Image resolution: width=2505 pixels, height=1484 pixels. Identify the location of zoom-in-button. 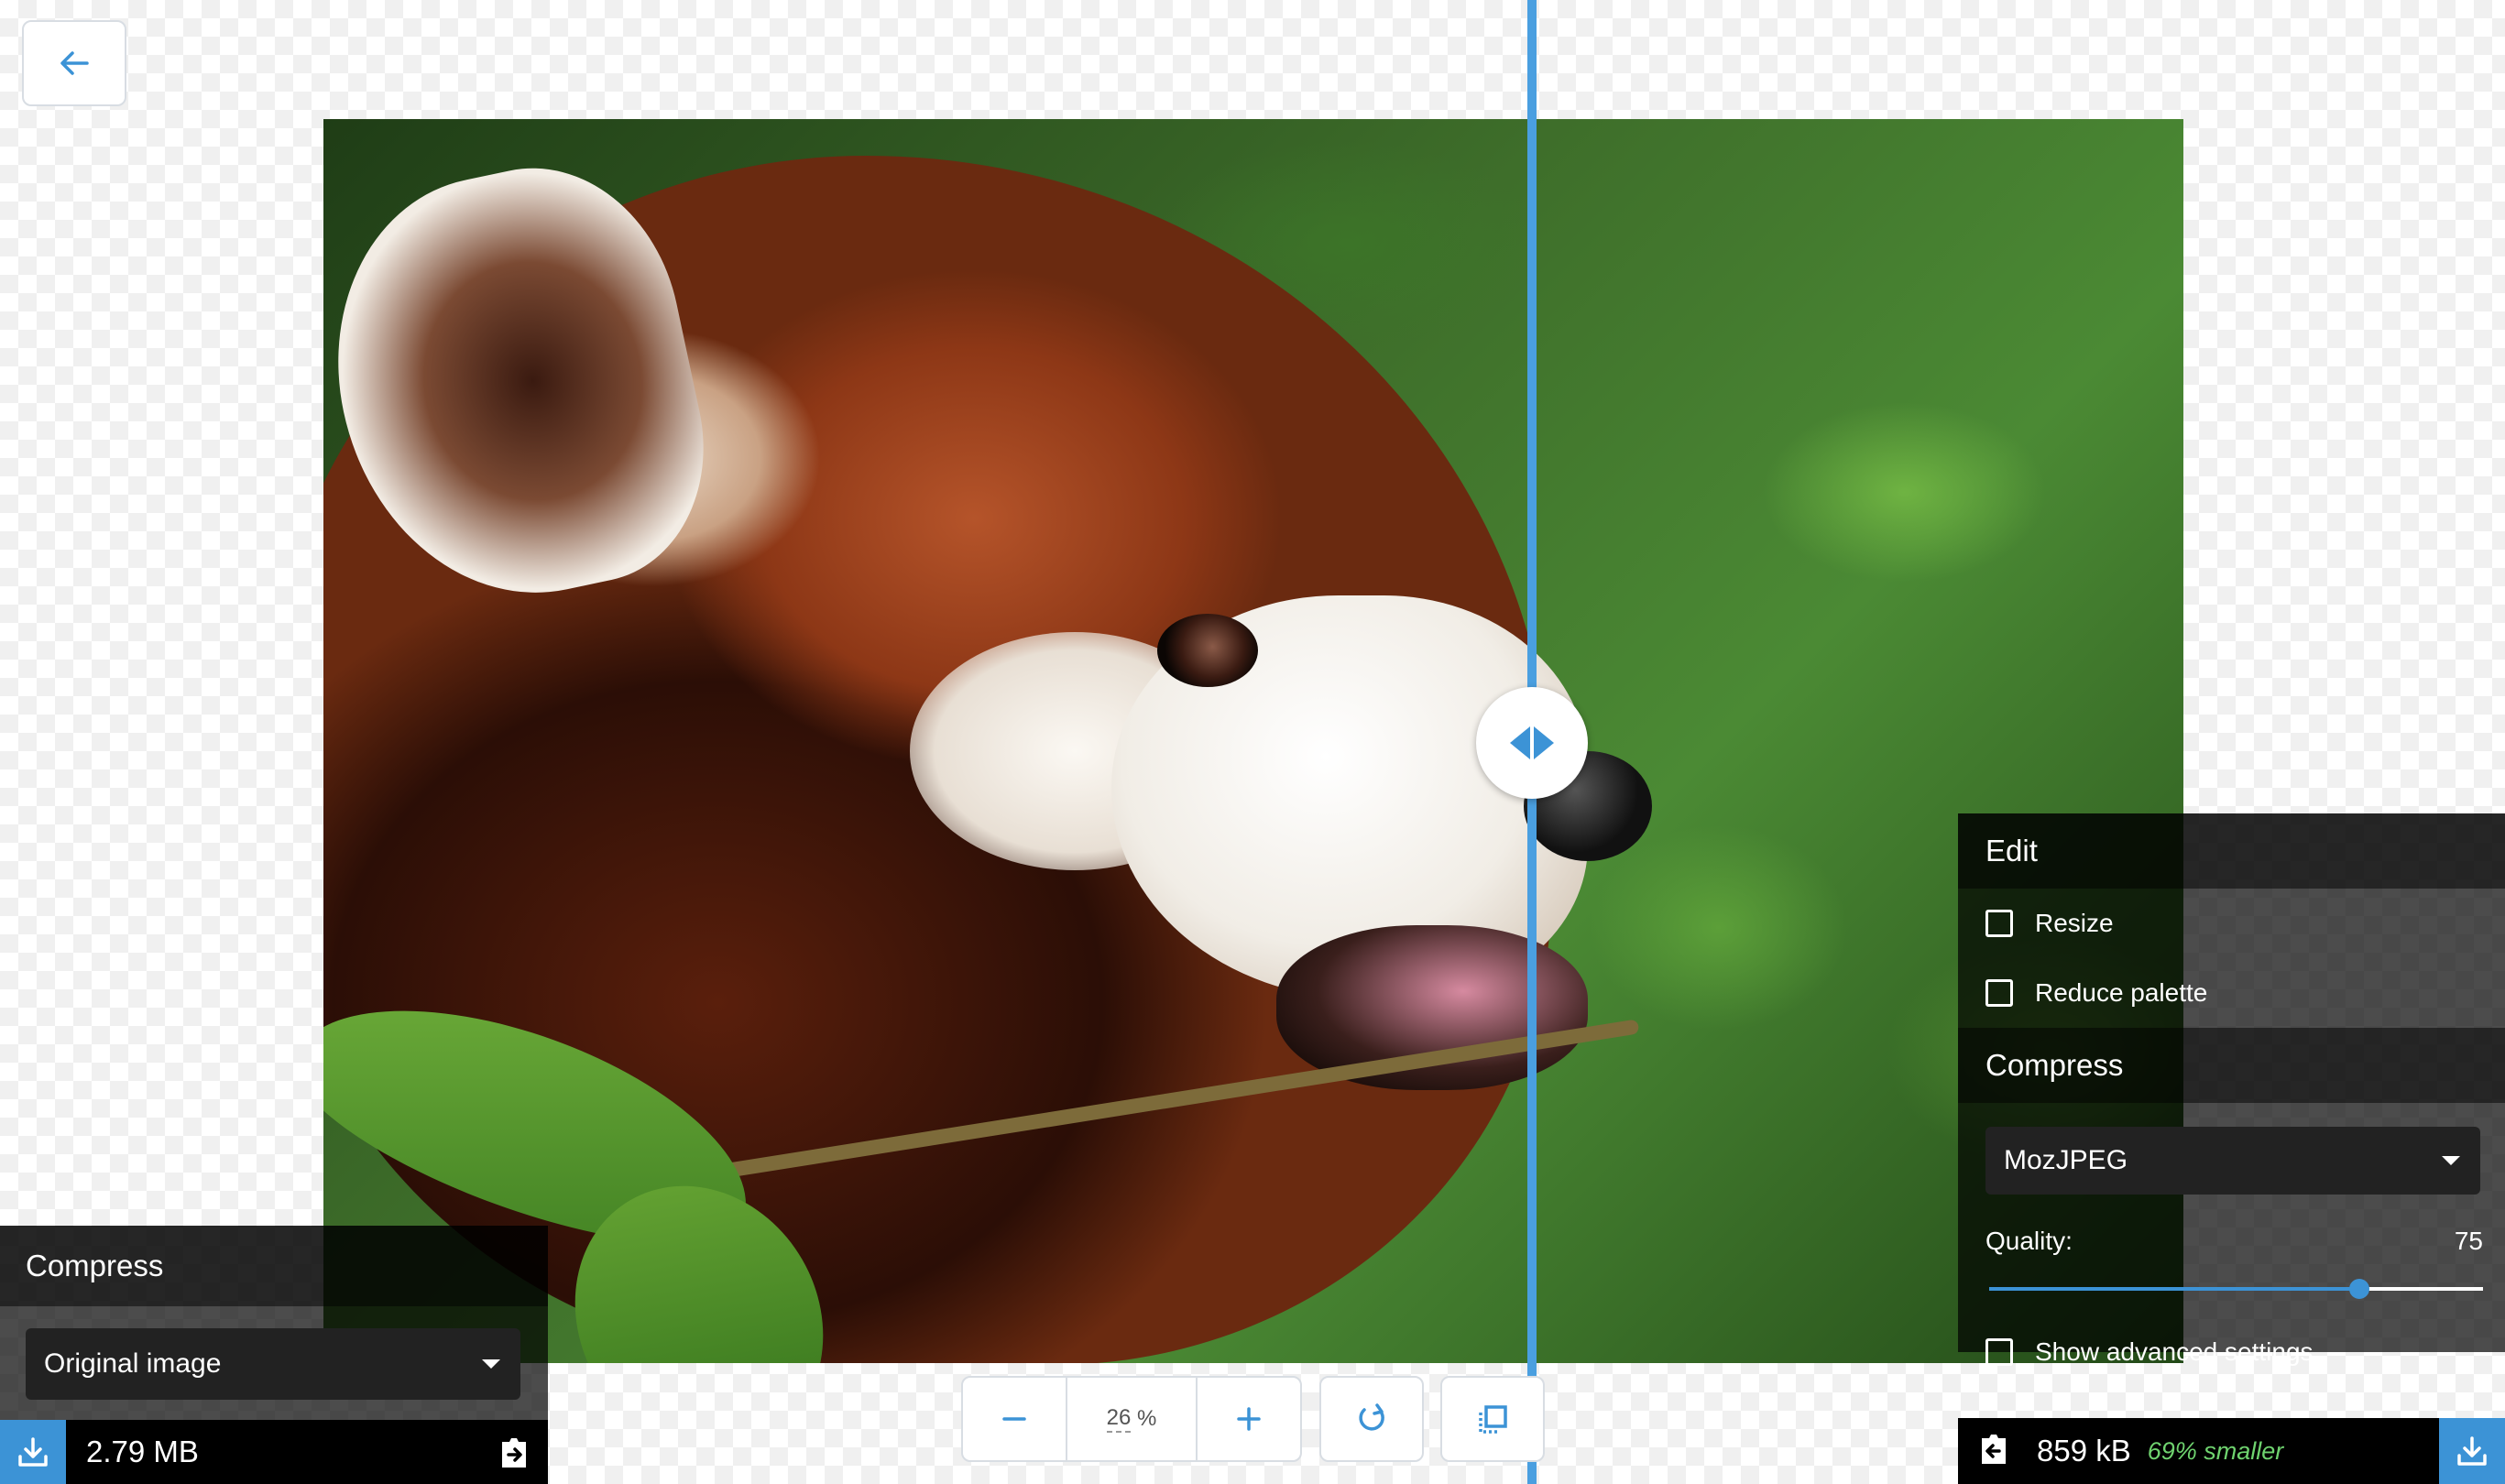
(1249, 1419).